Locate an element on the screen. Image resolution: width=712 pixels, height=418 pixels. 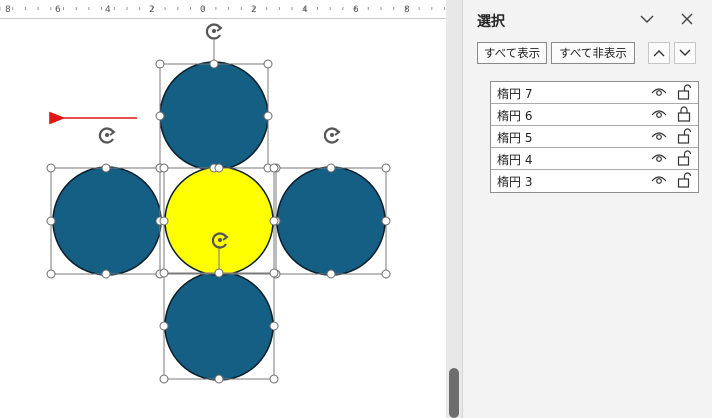
circle-top is located at coordinates (214, 116).